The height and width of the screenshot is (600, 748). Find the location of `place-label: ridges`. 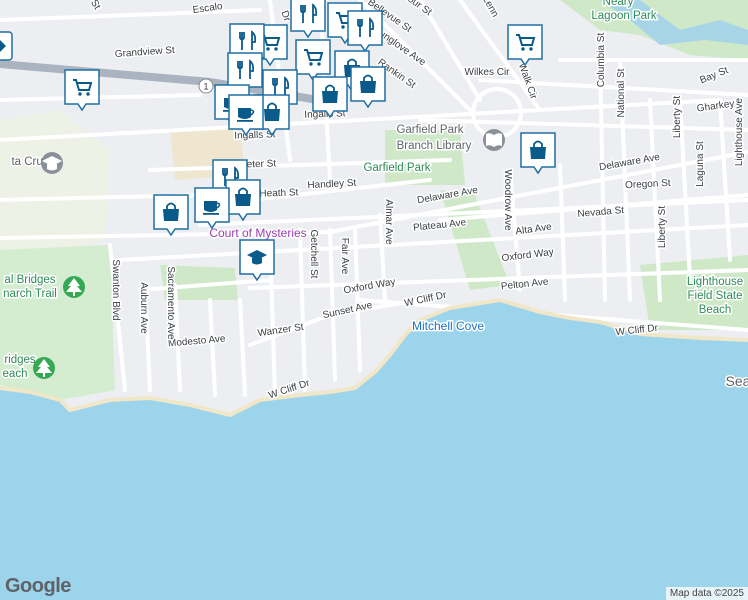

place-label: ridges is located at coordinates (20, 360).